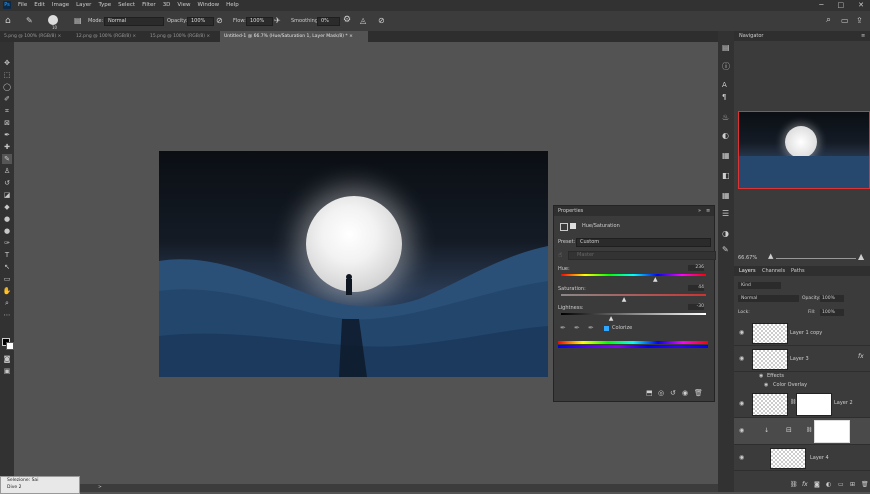  I want to click on background-color-swatch, so click(10, 346).